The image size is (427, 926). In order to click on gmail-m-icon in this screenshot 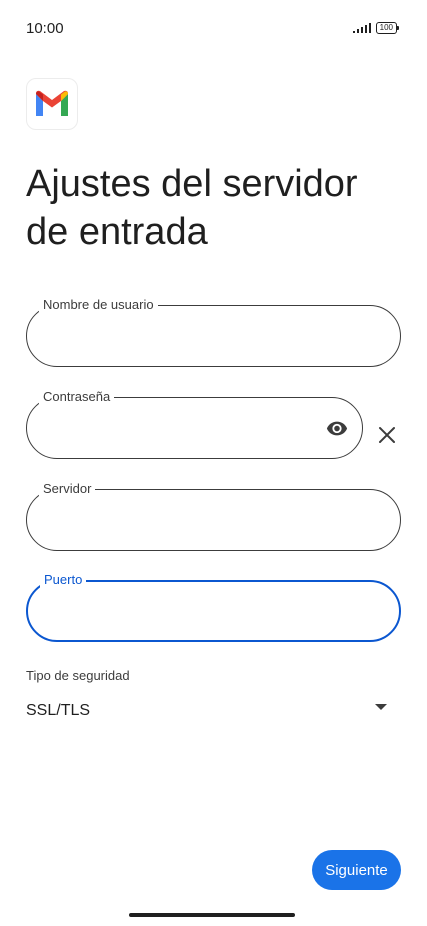, I will do `click(52, 103)`.